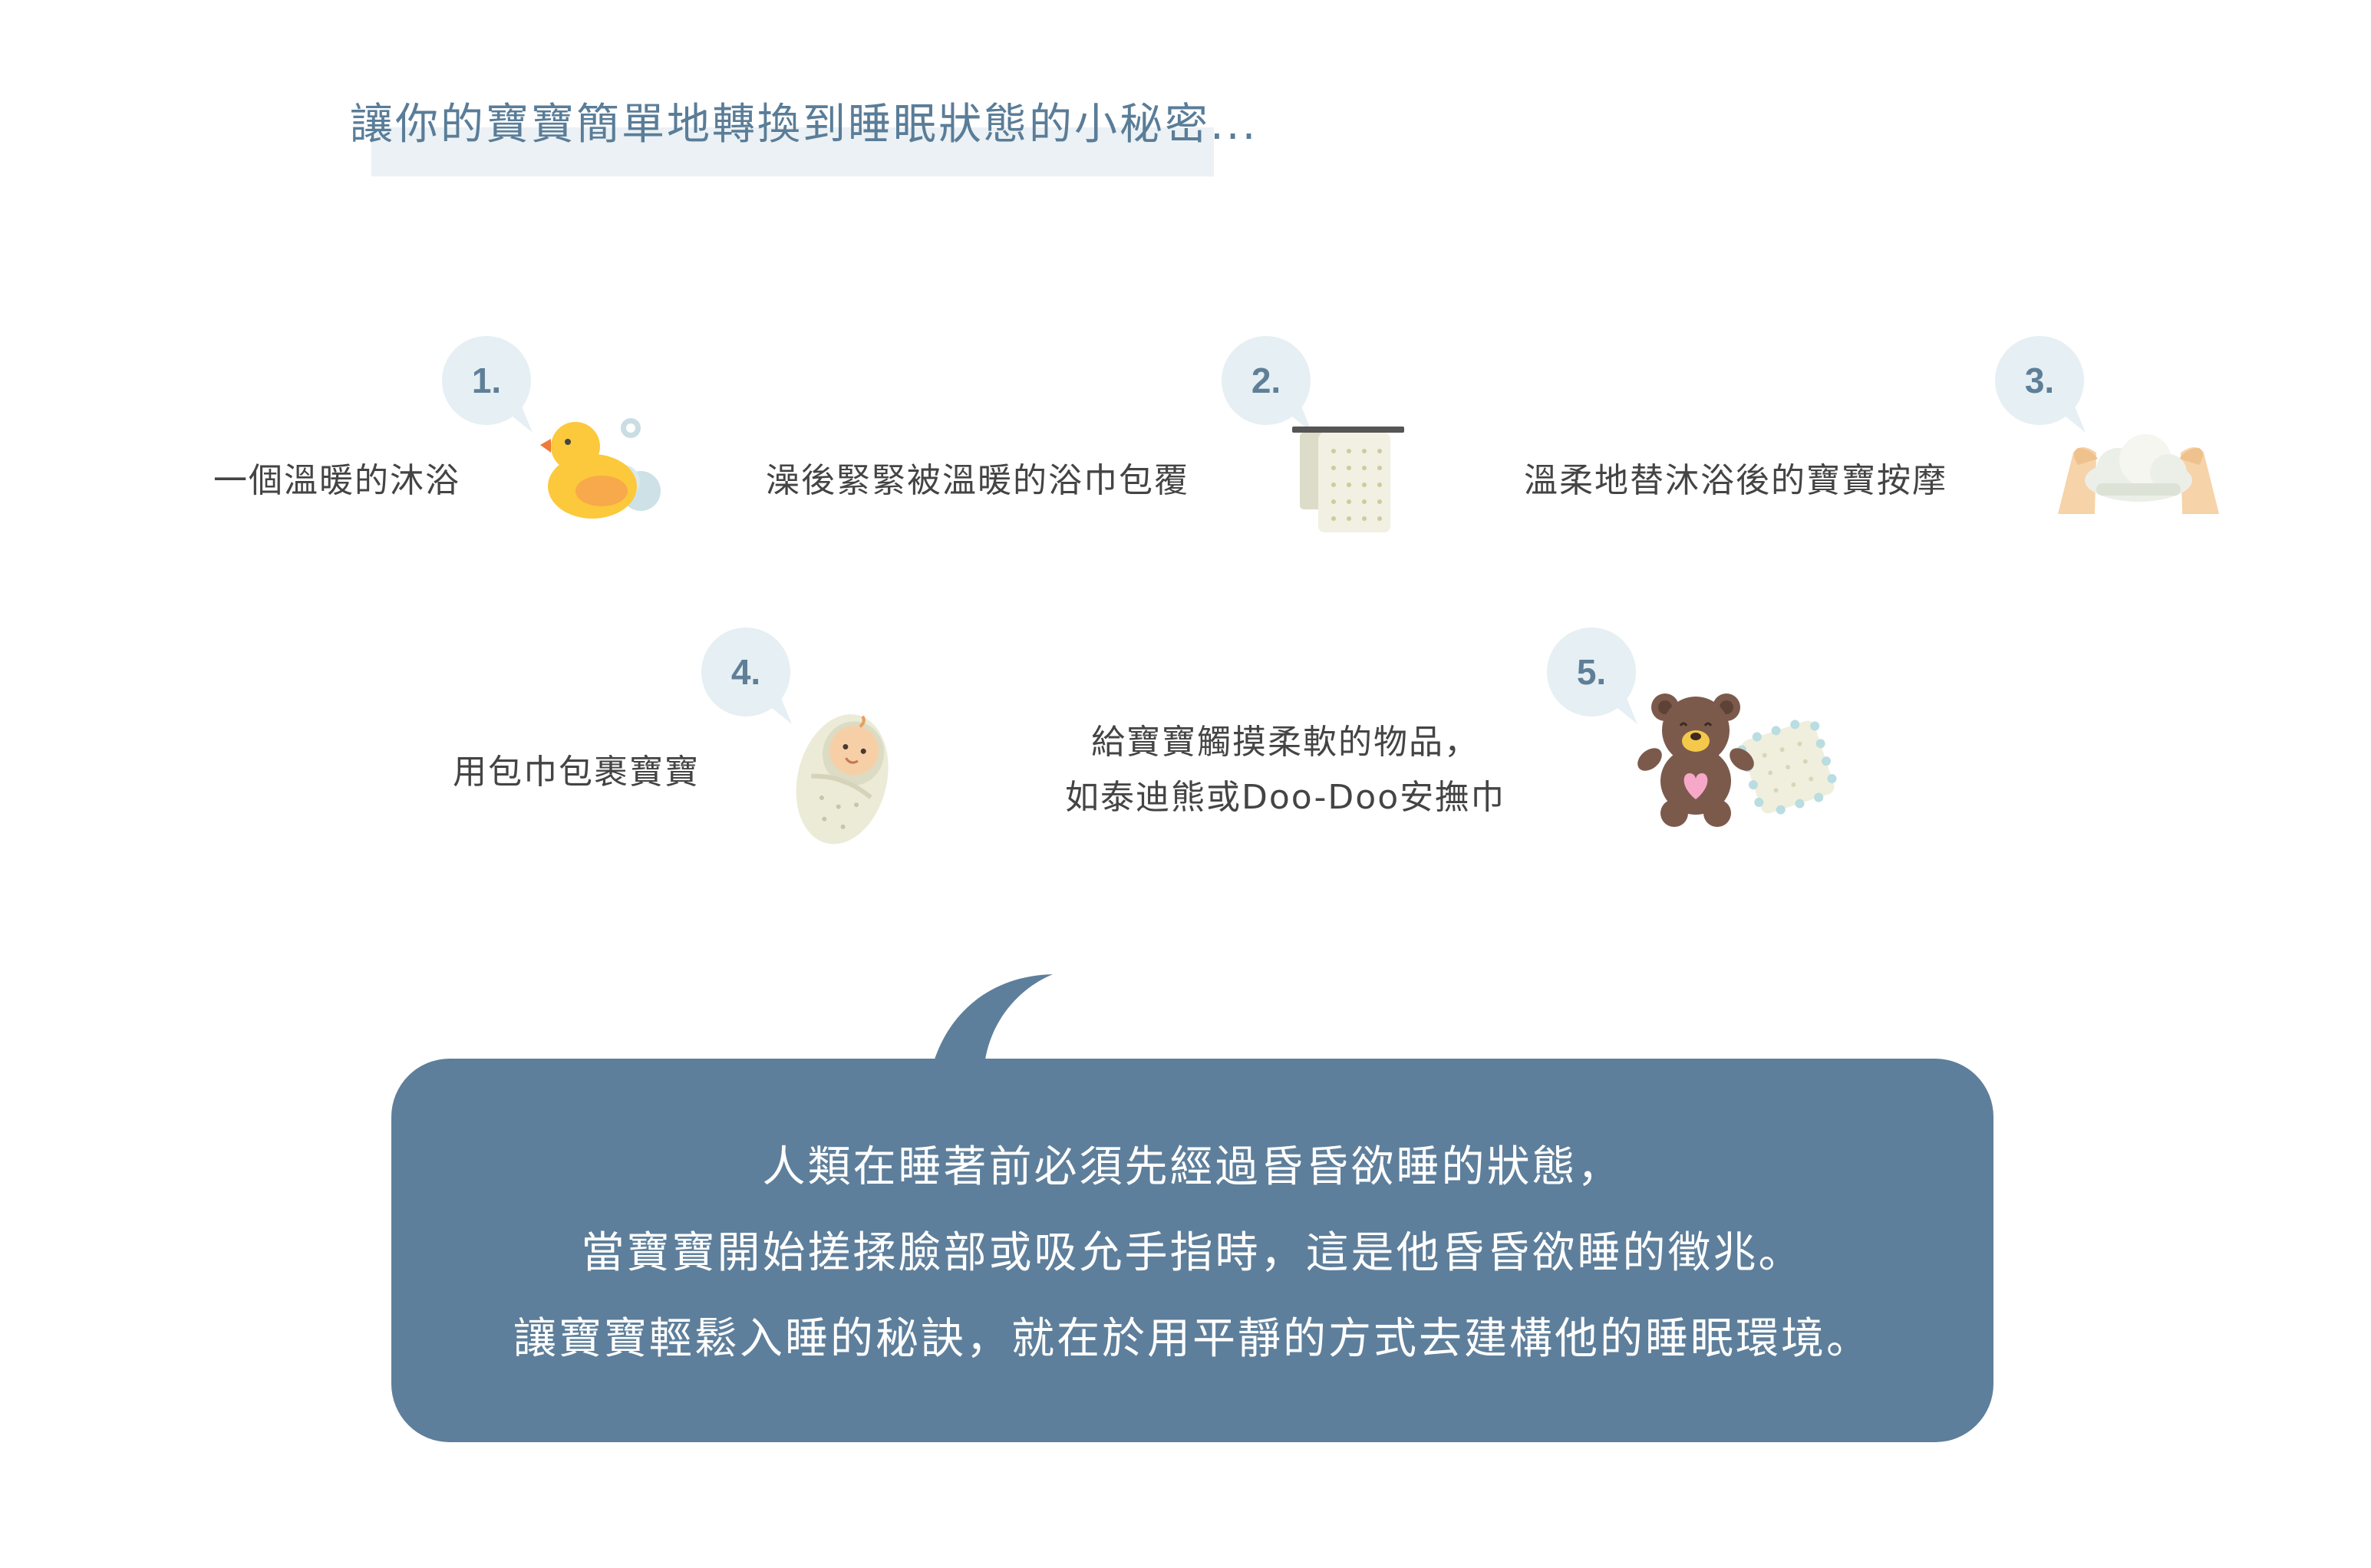 This screenshot has height=1568, width=2371. What do you see at coordinates (600, 468) in the screenshot?
I see `rubber-duck-icon` at bounding box center [600, 468].